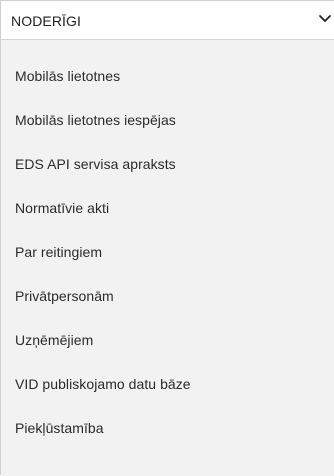 The width and height of the screenshot is (334, 476). What do you see at coordinates (64, 296) in the screenshot?
I see `menu-item-label: Privātpersonām` at bounding box center [64, 296].